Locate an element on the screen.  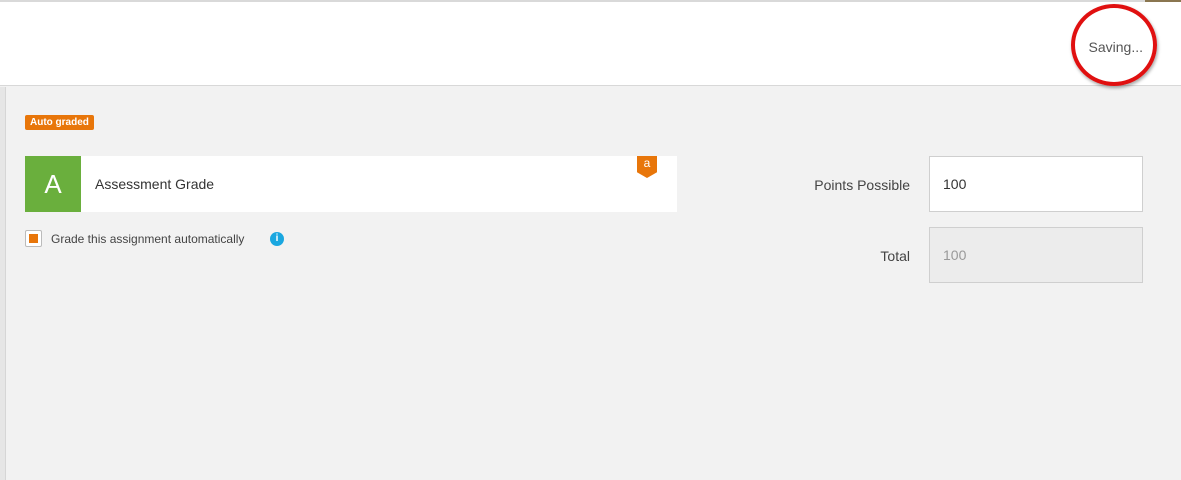
auto-grade-checkbox is located at coordinates (33, 238).